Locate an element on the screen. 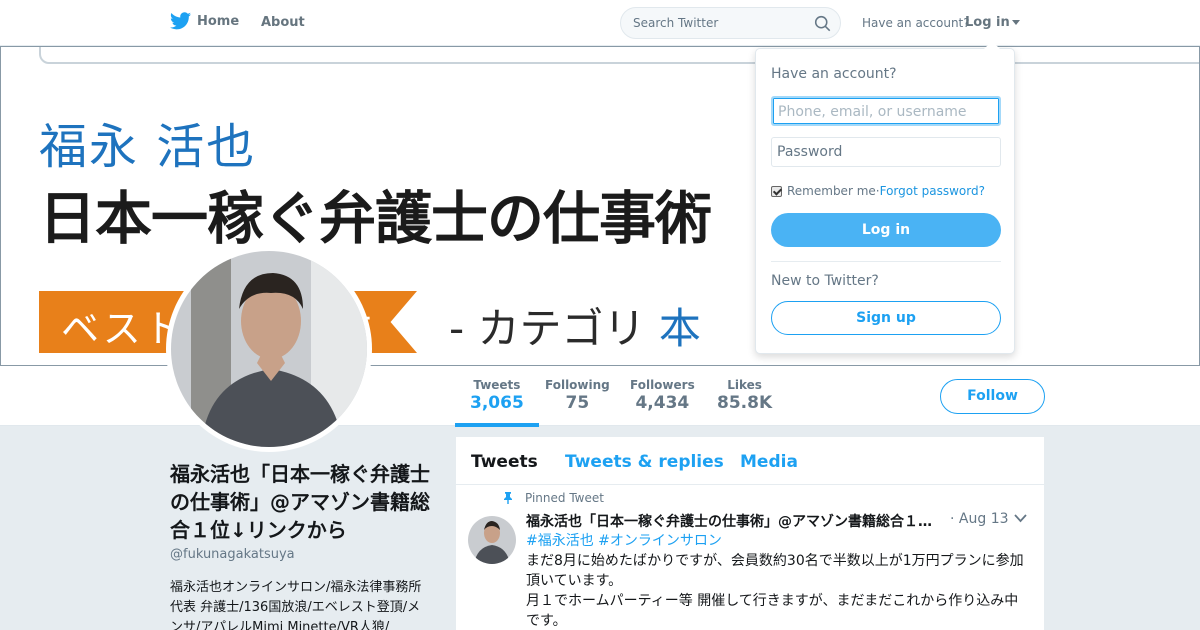 Image resolution: width=1200 pixels, height=630 pixels. tab-media: Media is located at coordinates (769, 462).